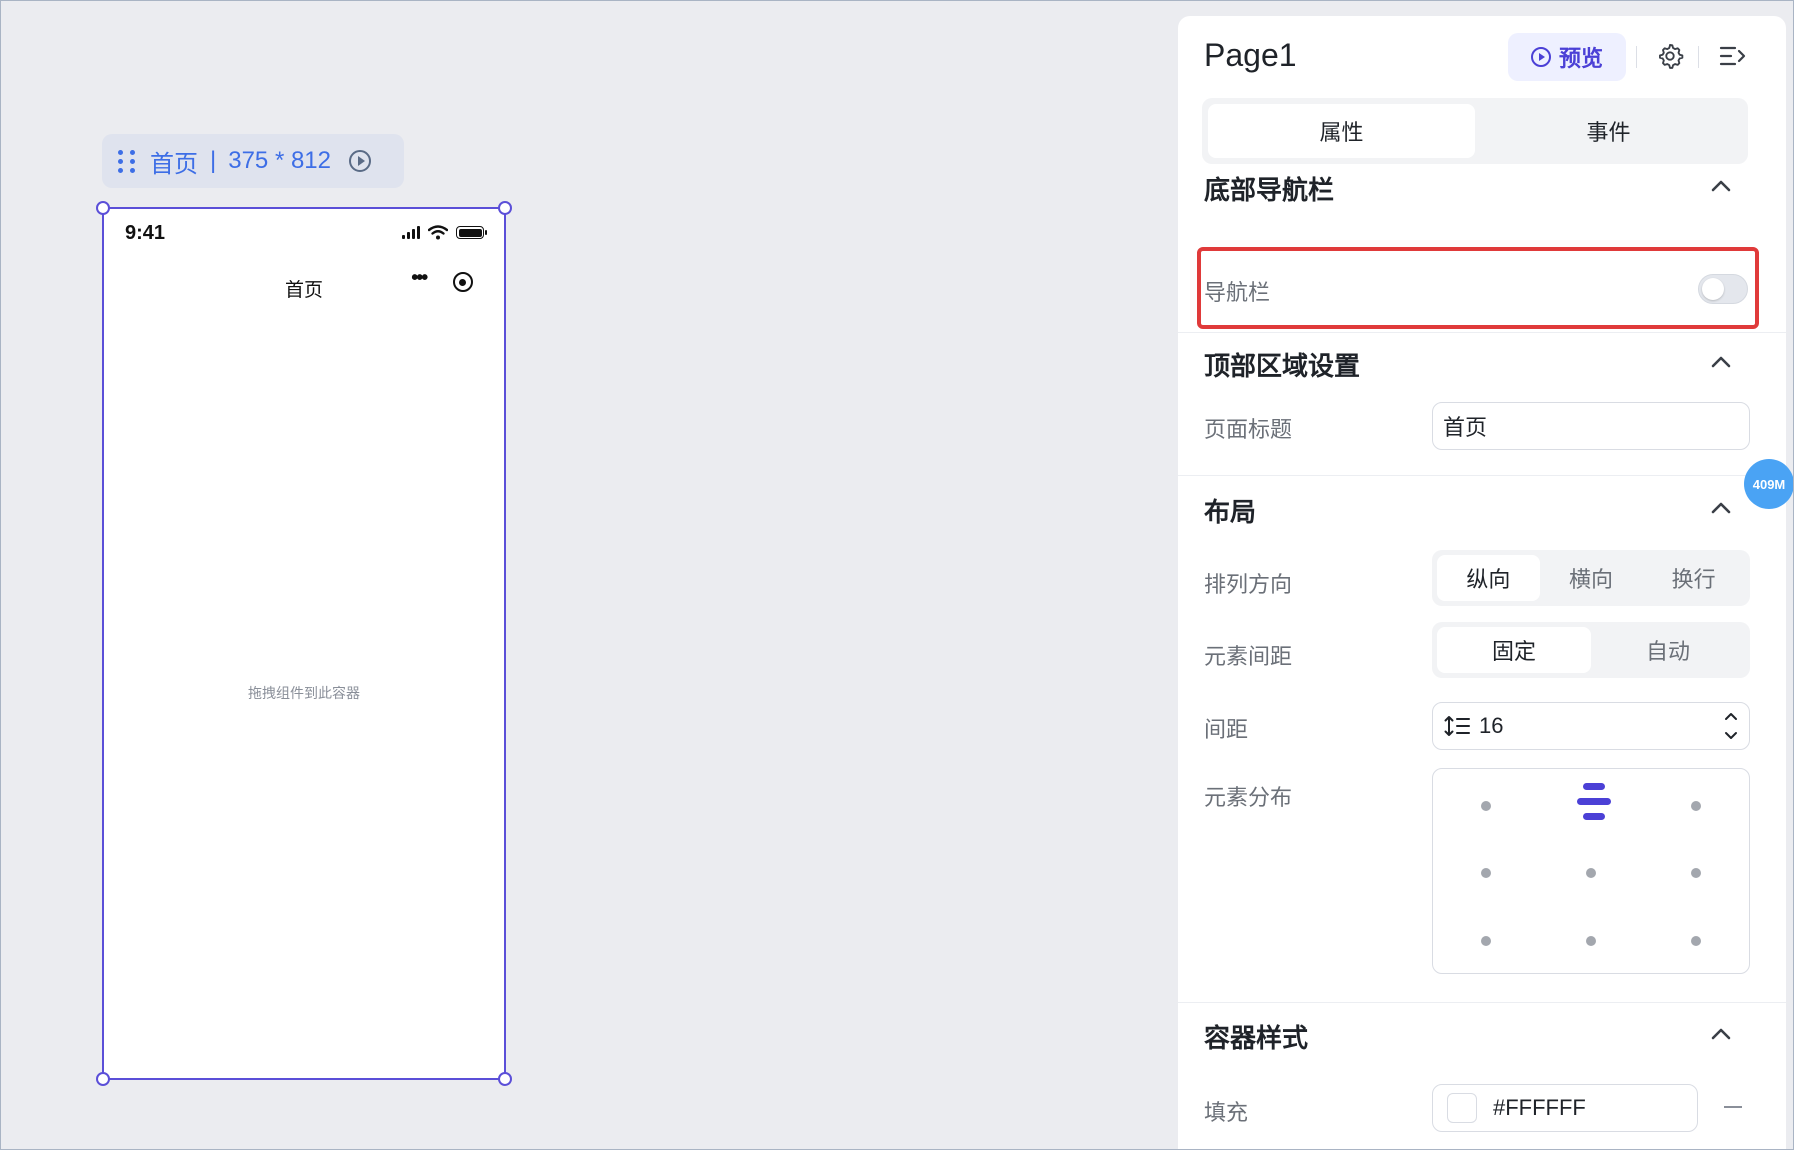 This screenshot has width=1794, height=1150. I want to click on fill-color-value: #FFFFFF, so click(1539, 1107).